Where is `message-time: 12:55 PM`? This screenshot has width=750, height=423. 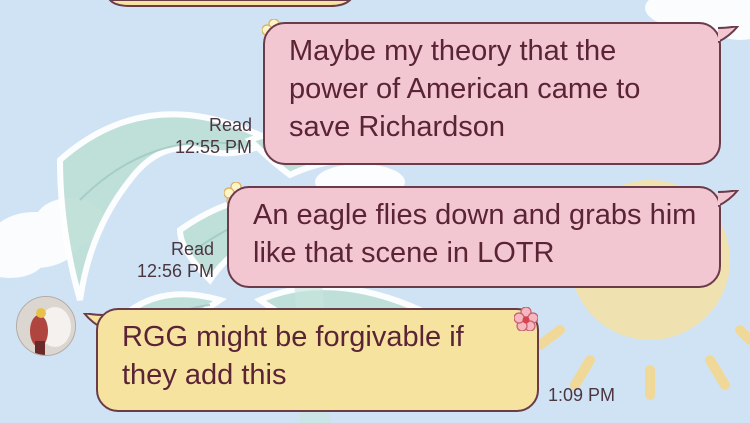
message-time: 12:55 PM is located at coordinates (213, 147).